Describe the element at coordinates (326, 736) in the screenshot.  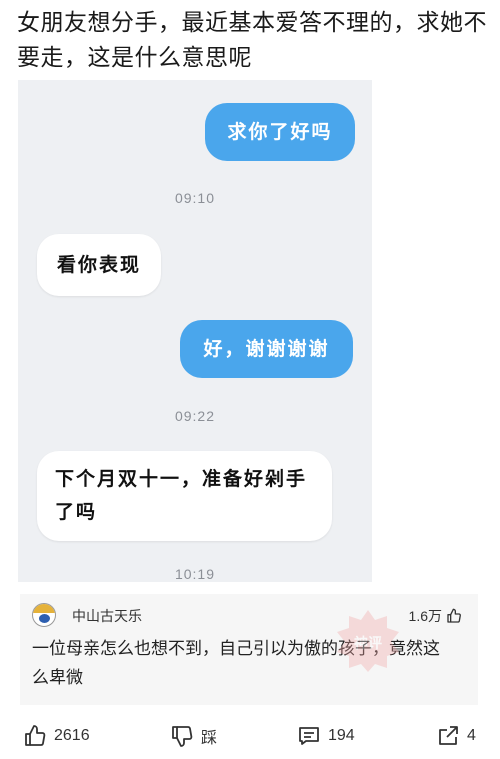
I see `comment-button: 194` at that location.